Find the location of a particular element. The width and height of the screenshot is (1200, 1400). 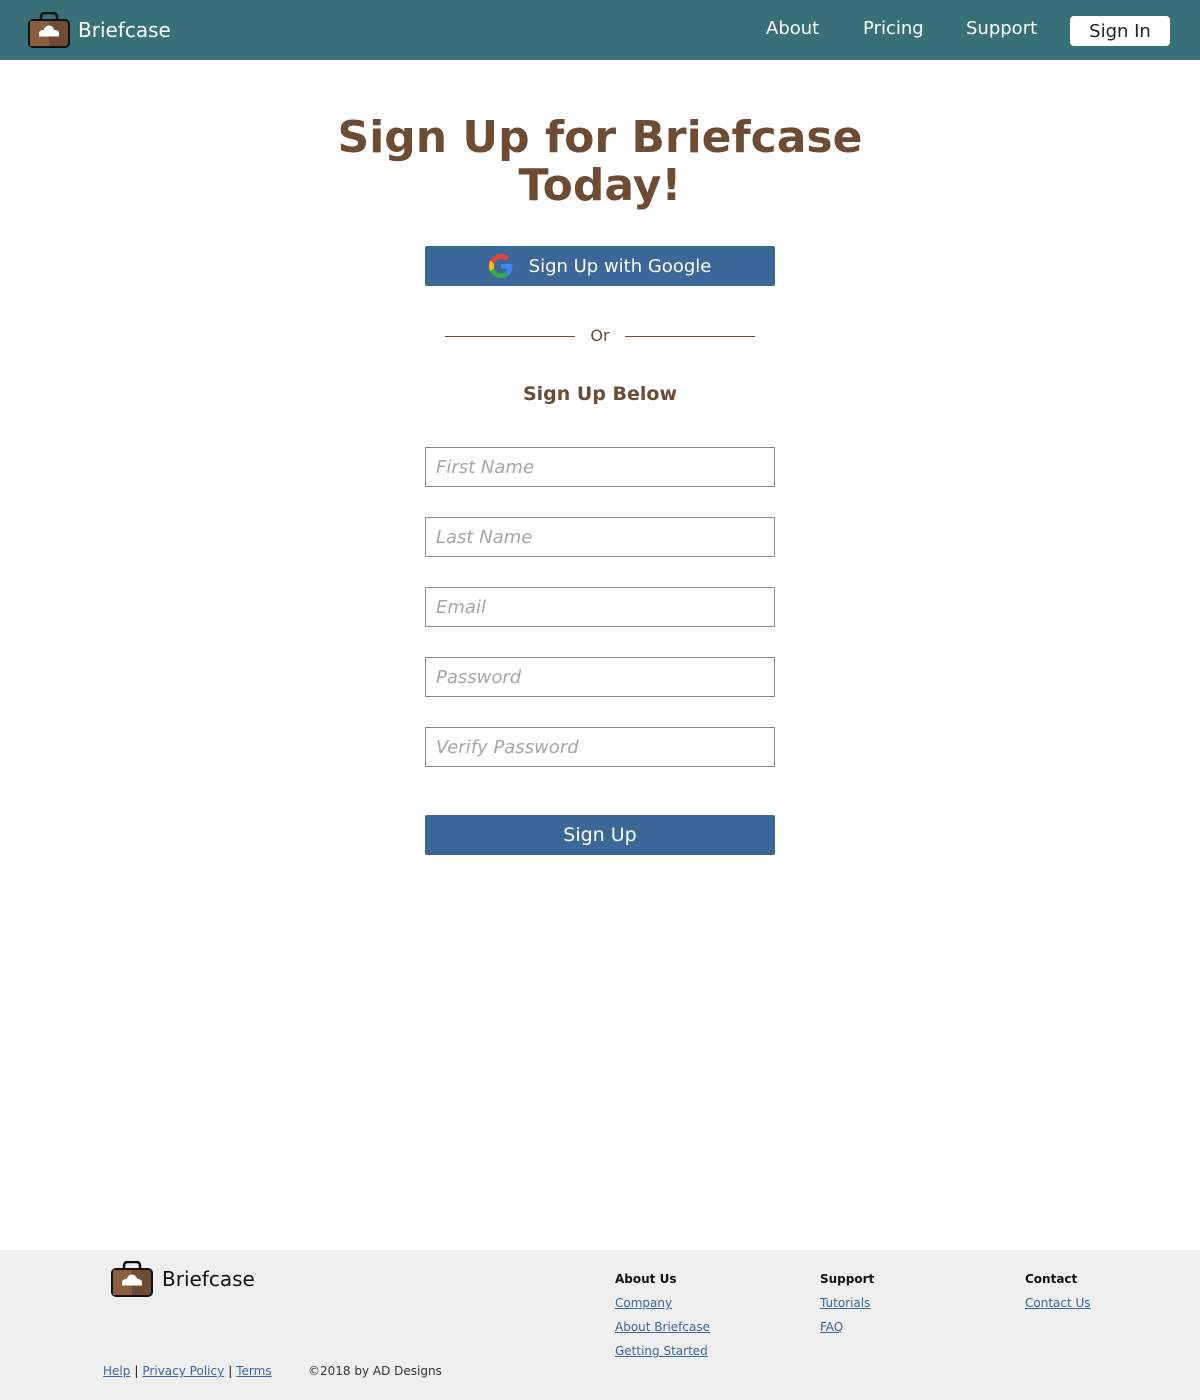

footer-column-heading: Contact is located at coordinates (1051, 1279).